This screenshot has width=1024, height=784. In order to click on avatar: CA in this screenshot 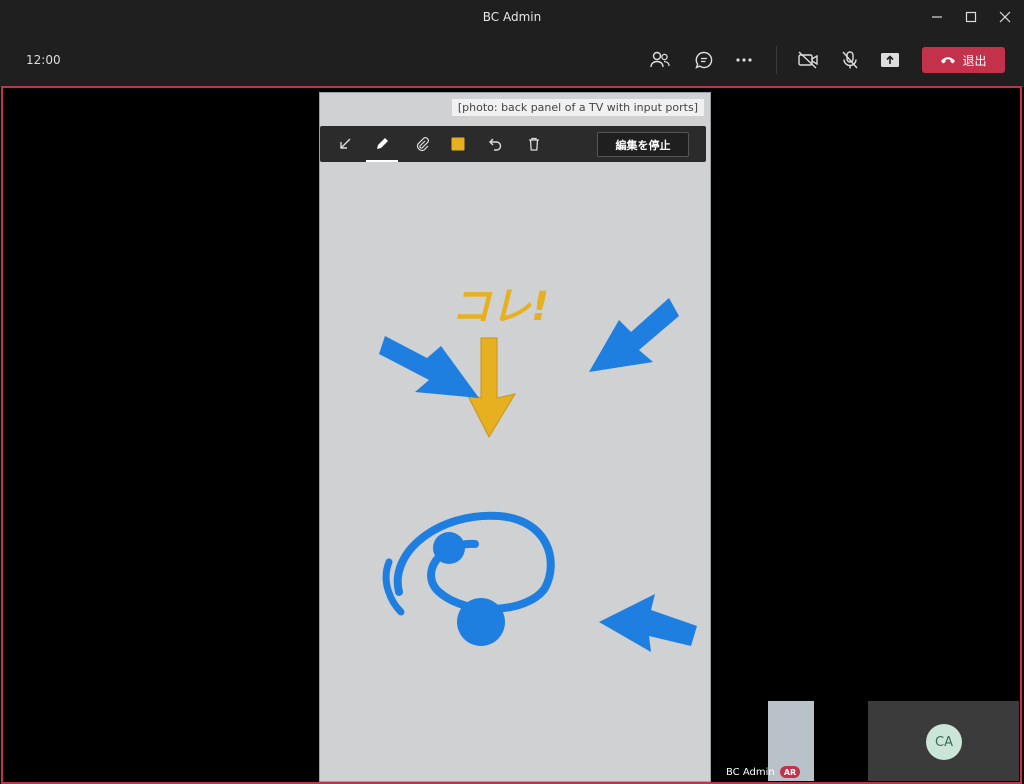, I will do `click(944, 742)`.